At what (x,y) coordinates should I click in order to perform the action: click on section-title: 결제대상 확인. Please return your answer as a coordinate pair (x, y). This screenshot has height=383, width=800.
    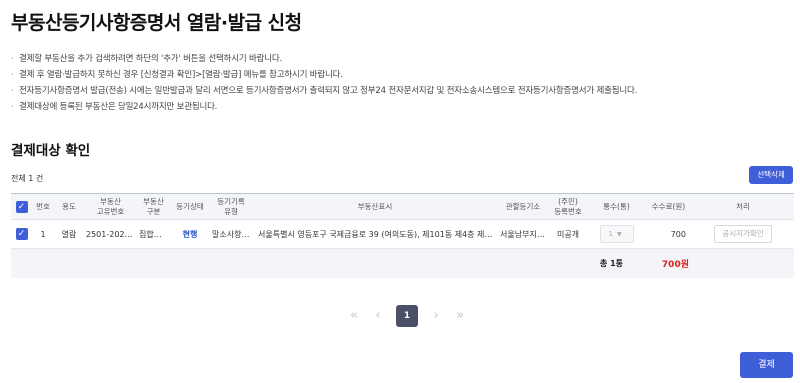
    Looking at the image, I should click on (51, 151).